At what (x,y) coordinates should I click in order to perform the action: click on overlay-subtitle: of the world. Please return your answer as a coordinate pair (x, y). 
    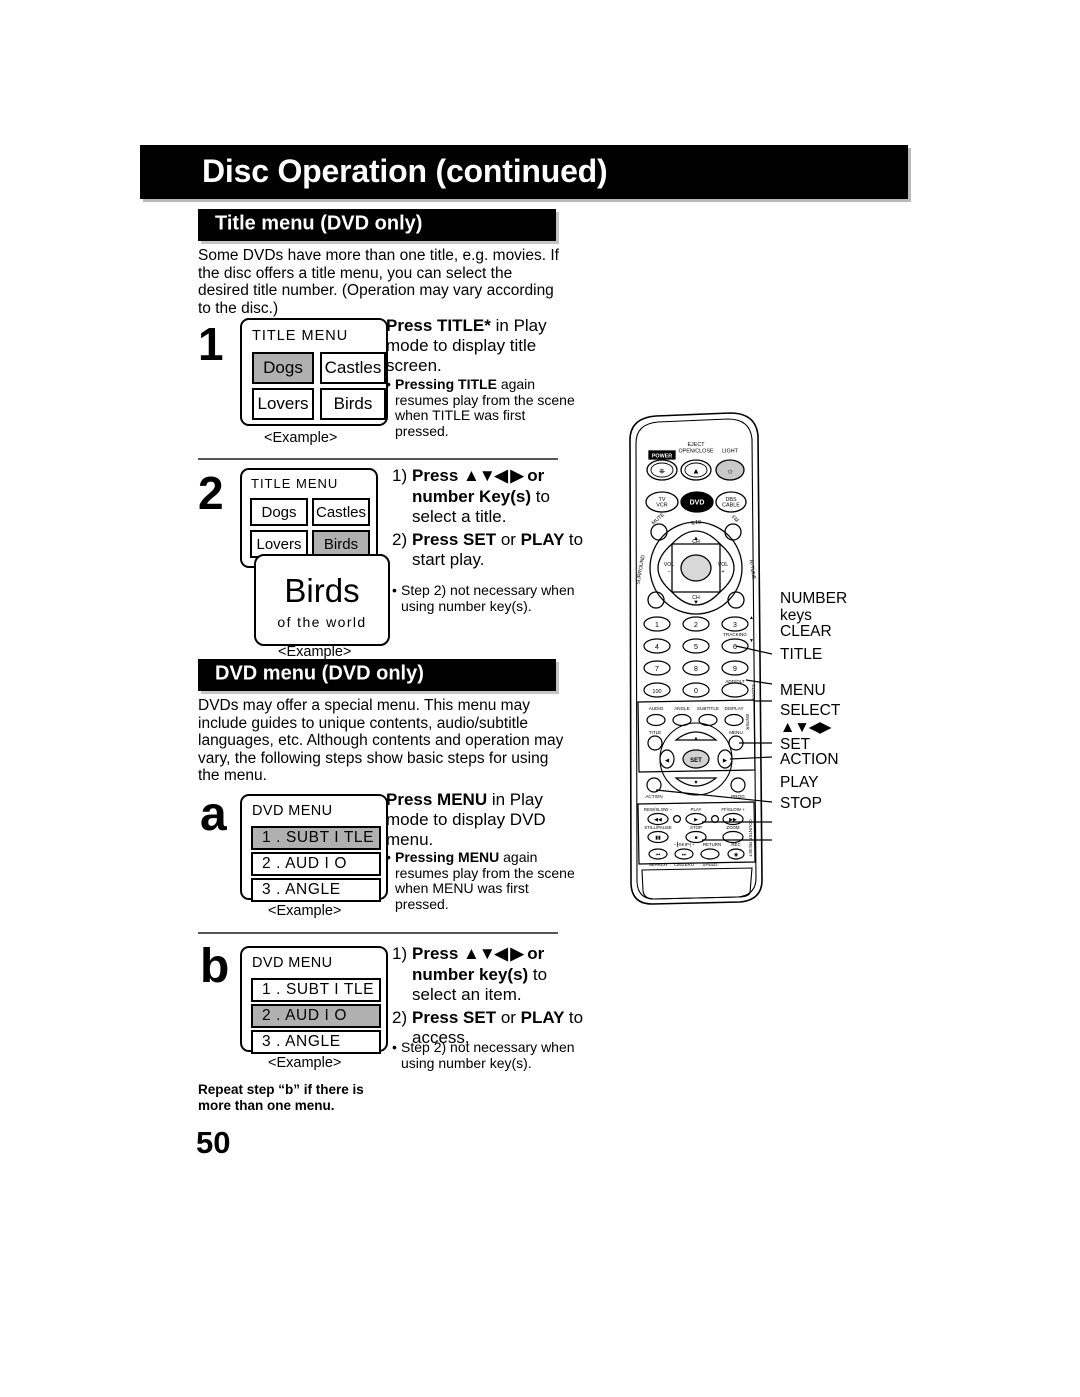
    Looking at the image, I should click on (322, 622).